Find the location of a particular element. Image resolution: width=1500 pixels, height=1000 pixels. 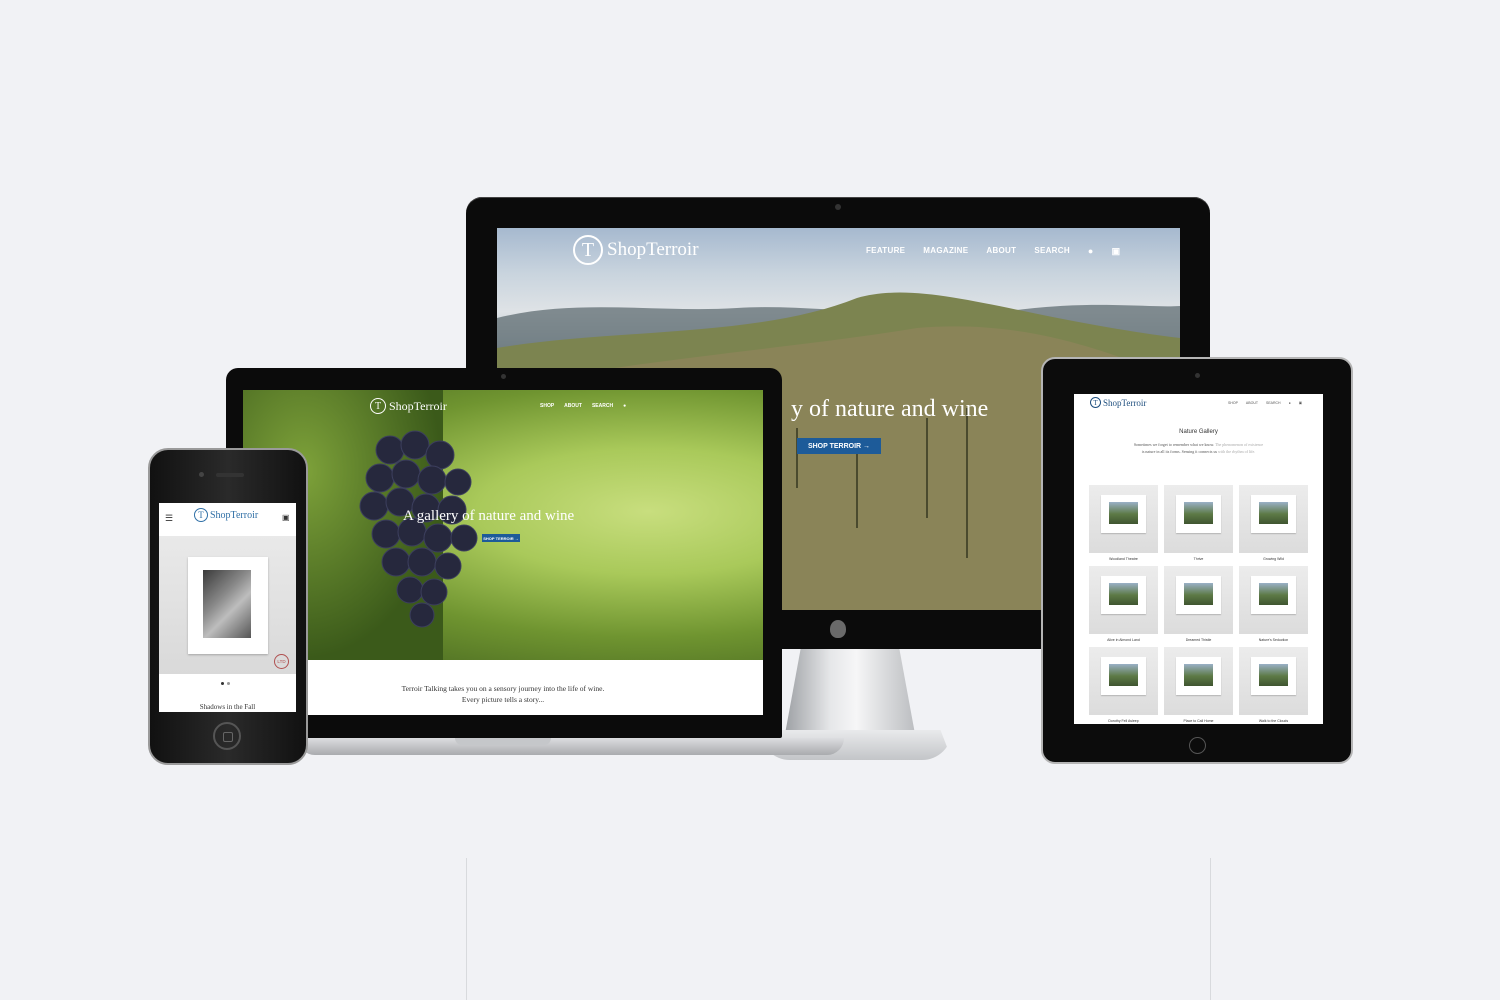

gallery-item-title: Growing Wild is located at coordinates (1273, 559).